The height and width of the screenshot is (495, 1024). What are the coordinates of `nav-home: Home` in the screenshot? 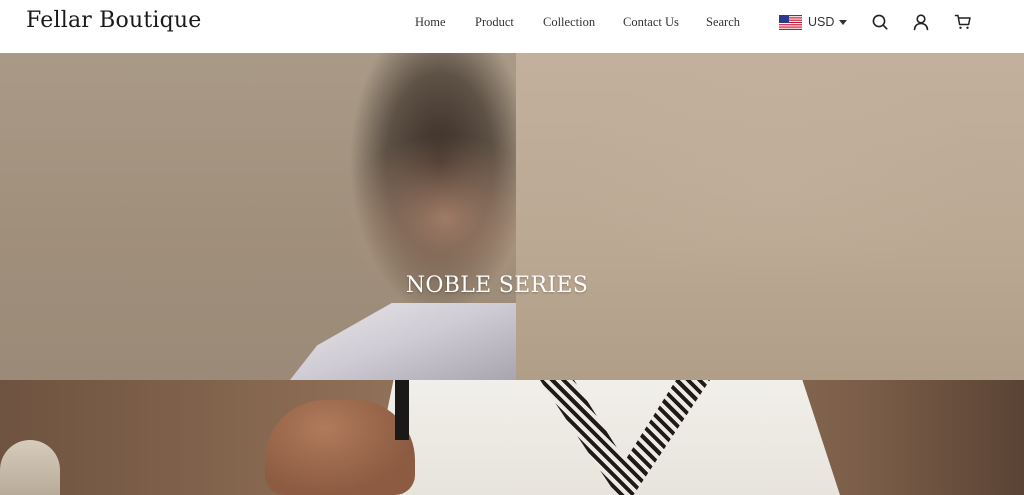 It's located at (430, 22).